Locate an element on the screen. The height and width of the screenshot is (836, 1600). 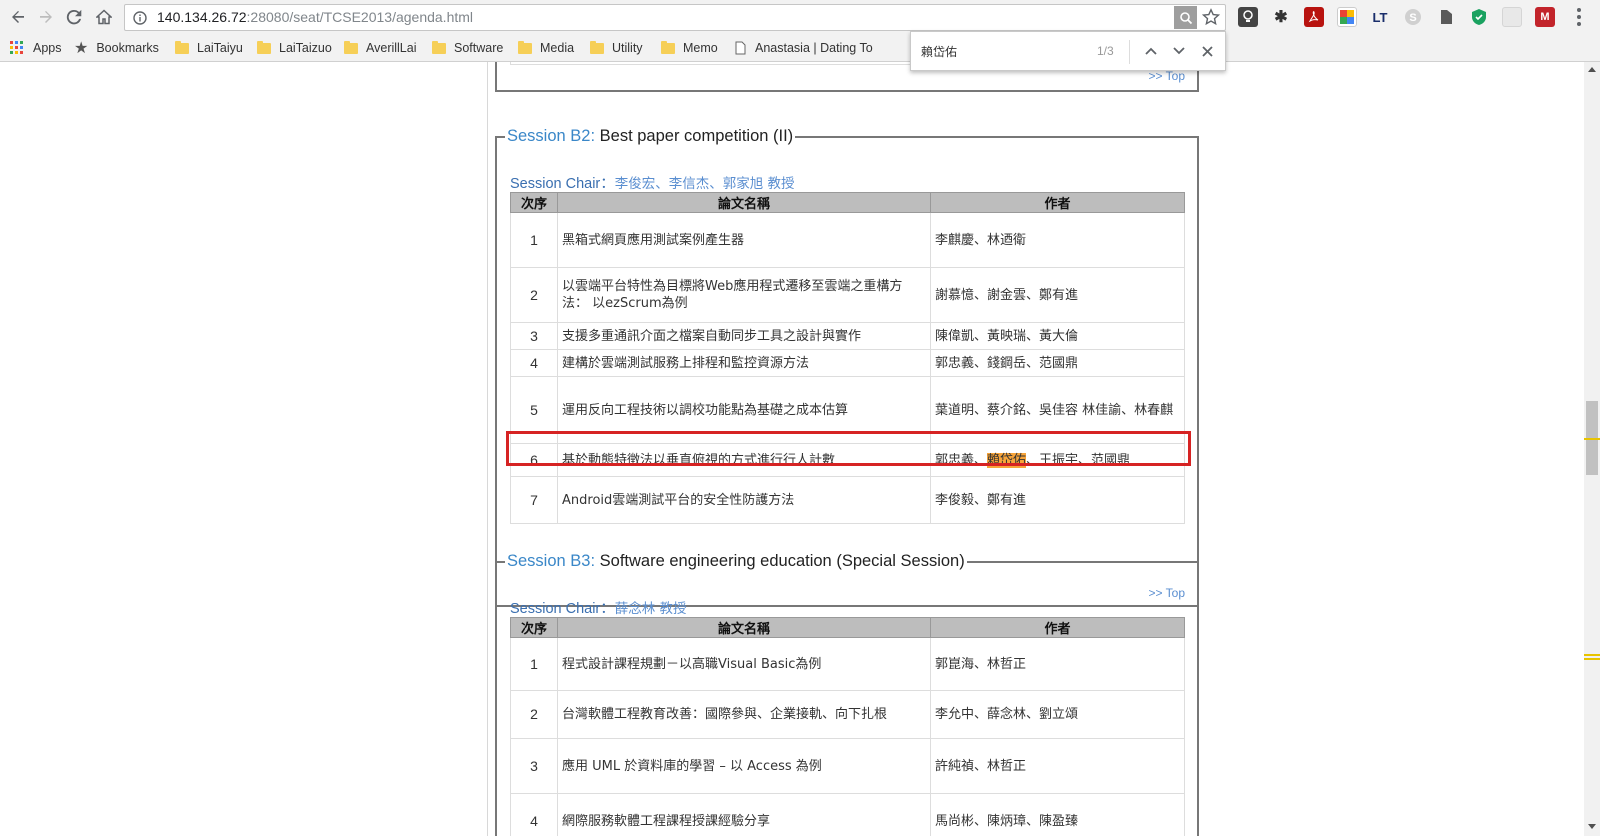
mega-ext-icon: M is located at coordinates (1545, 17).